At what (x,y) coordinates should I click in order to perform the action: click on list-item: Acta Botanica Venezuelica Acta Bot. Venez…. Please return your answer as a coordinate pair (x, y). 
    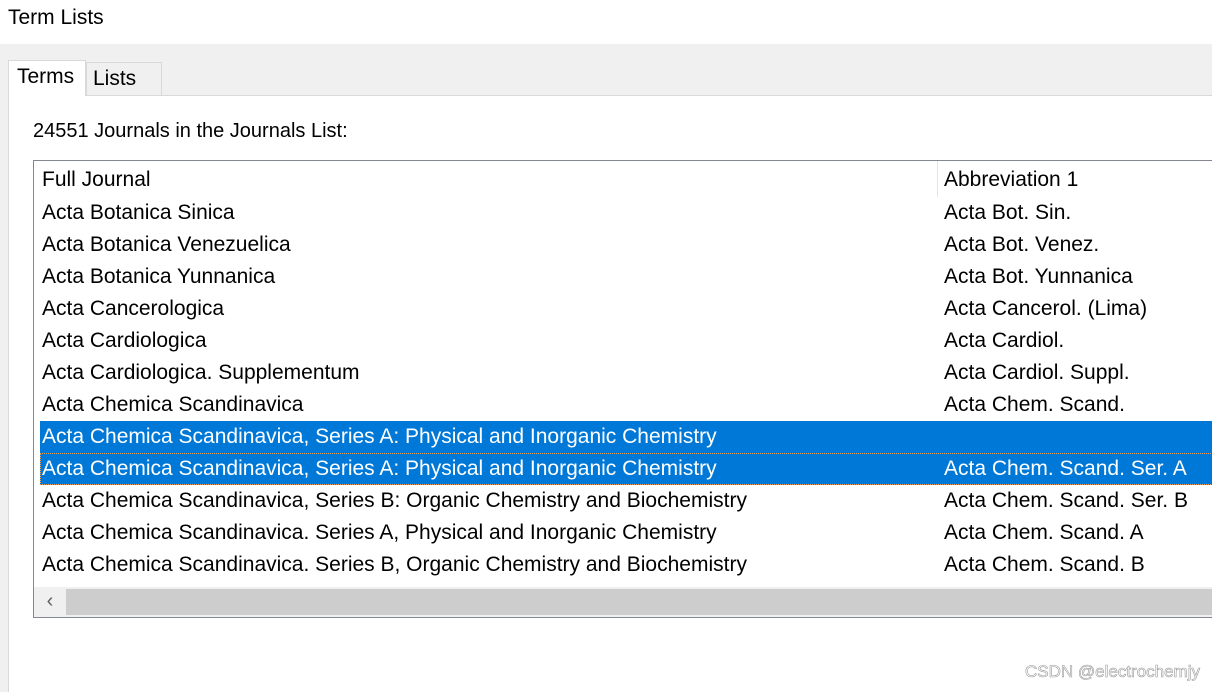
    Looking at the image, I should click on (623, 245).